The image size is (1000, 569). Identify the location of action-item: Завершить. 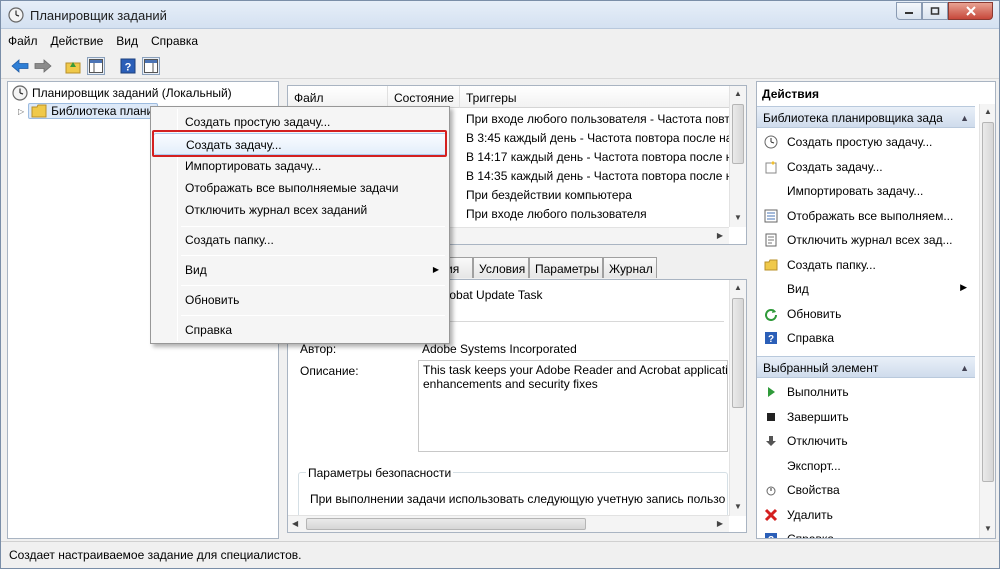
(866, 417).